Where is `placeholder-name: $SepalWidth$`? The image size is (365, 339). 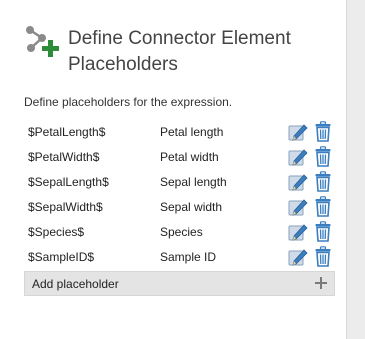 placeholder-name: $SepalWidth$ is located at coordinates (65, 207).